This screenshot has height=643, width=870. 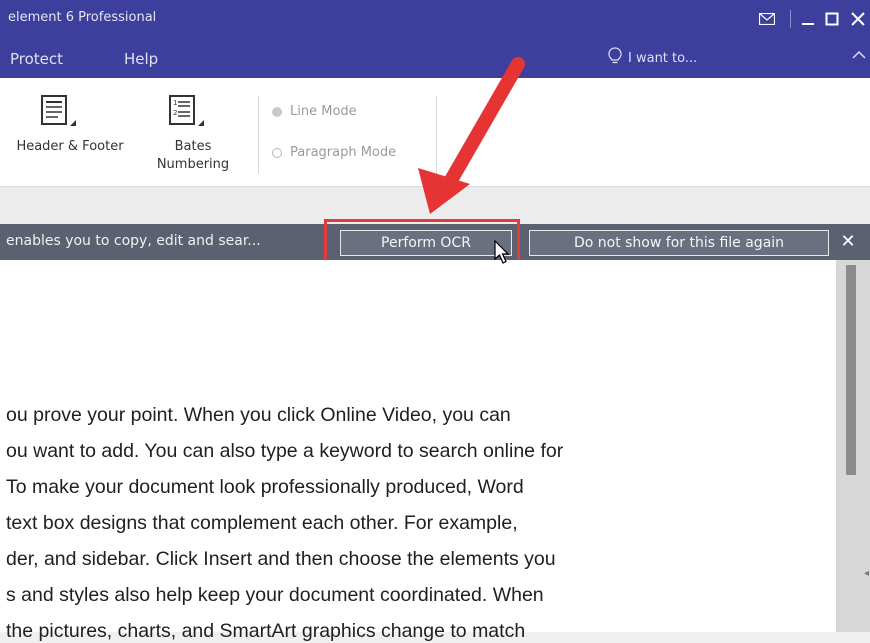 I want to click on mail-icon, so click(x=767, y=19).